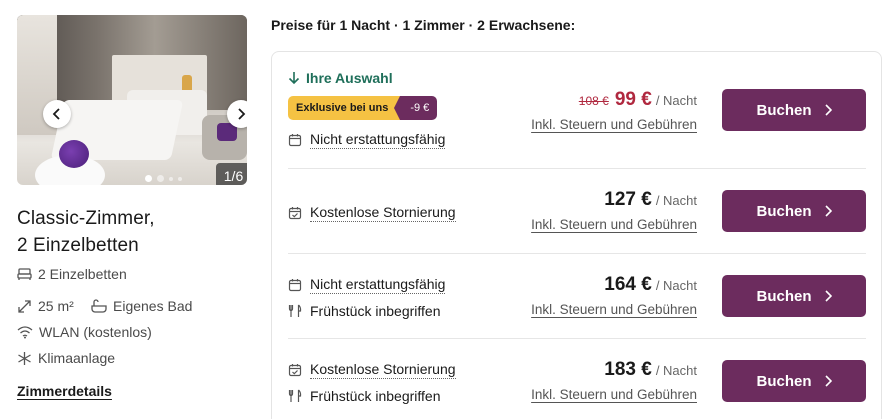  Describe the element at coordinates (74, 154) in the screenshot. I see `photo-flower` at that location.